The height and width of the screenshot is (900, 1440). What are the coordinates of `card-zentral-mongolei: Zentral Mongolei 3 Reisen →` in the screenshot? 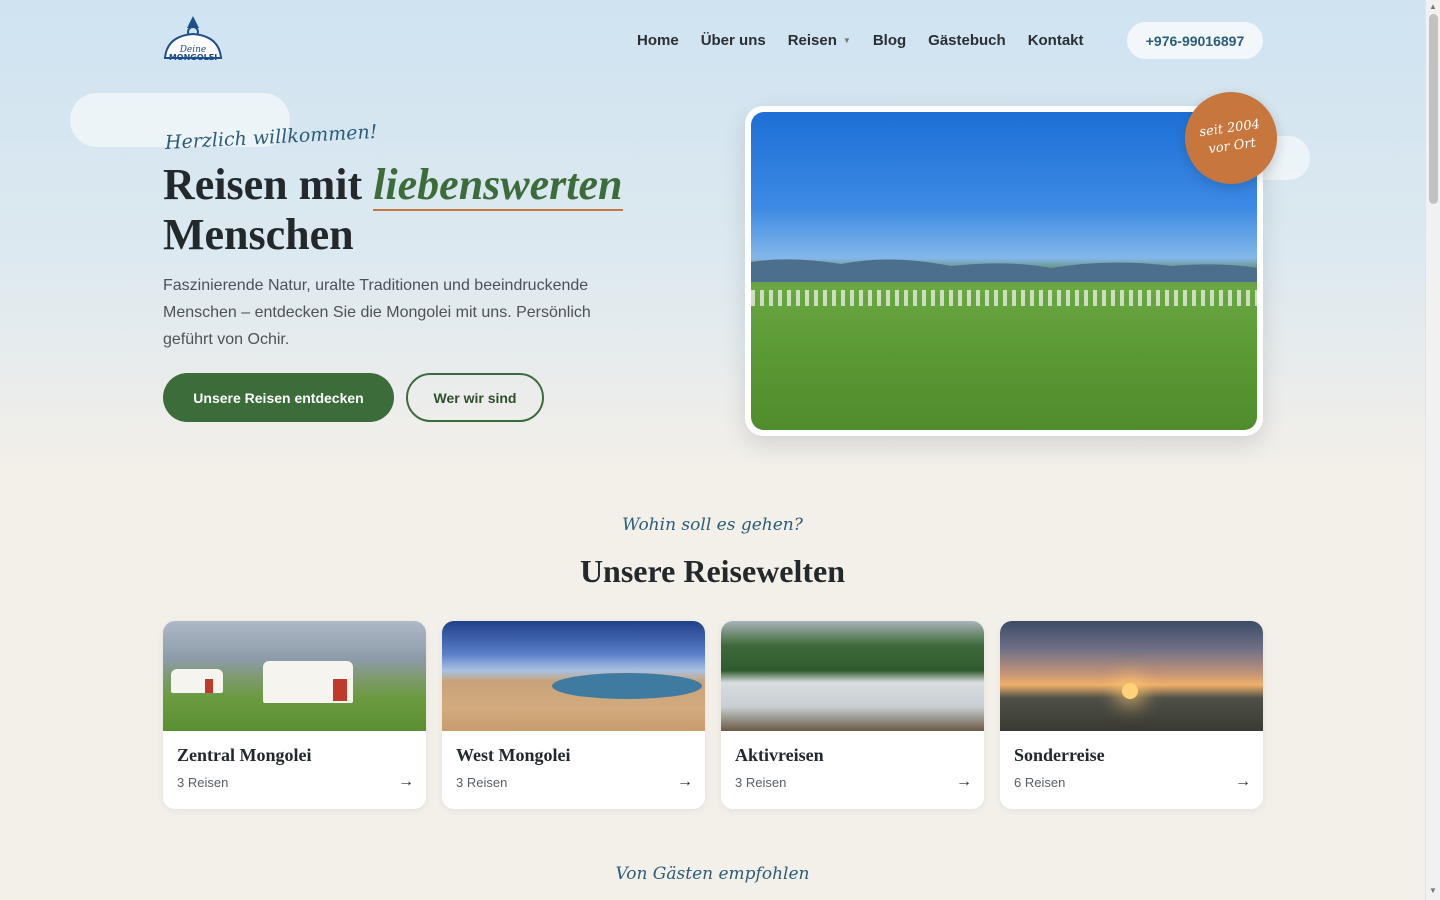 It's located at (294, 715).